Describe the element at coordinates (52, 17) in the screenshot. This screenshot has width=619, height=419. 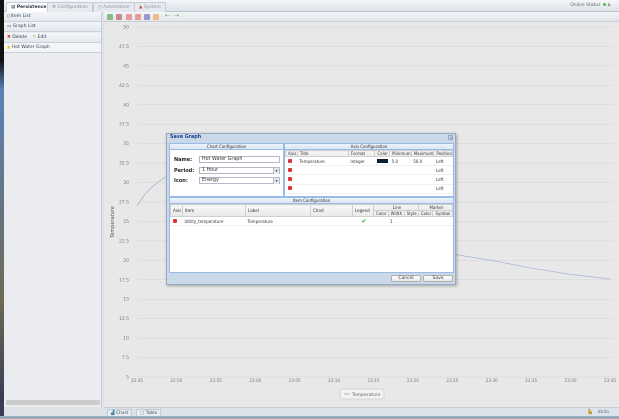
I see `sidebar-item-item-list: ▯ Item List` at that location.